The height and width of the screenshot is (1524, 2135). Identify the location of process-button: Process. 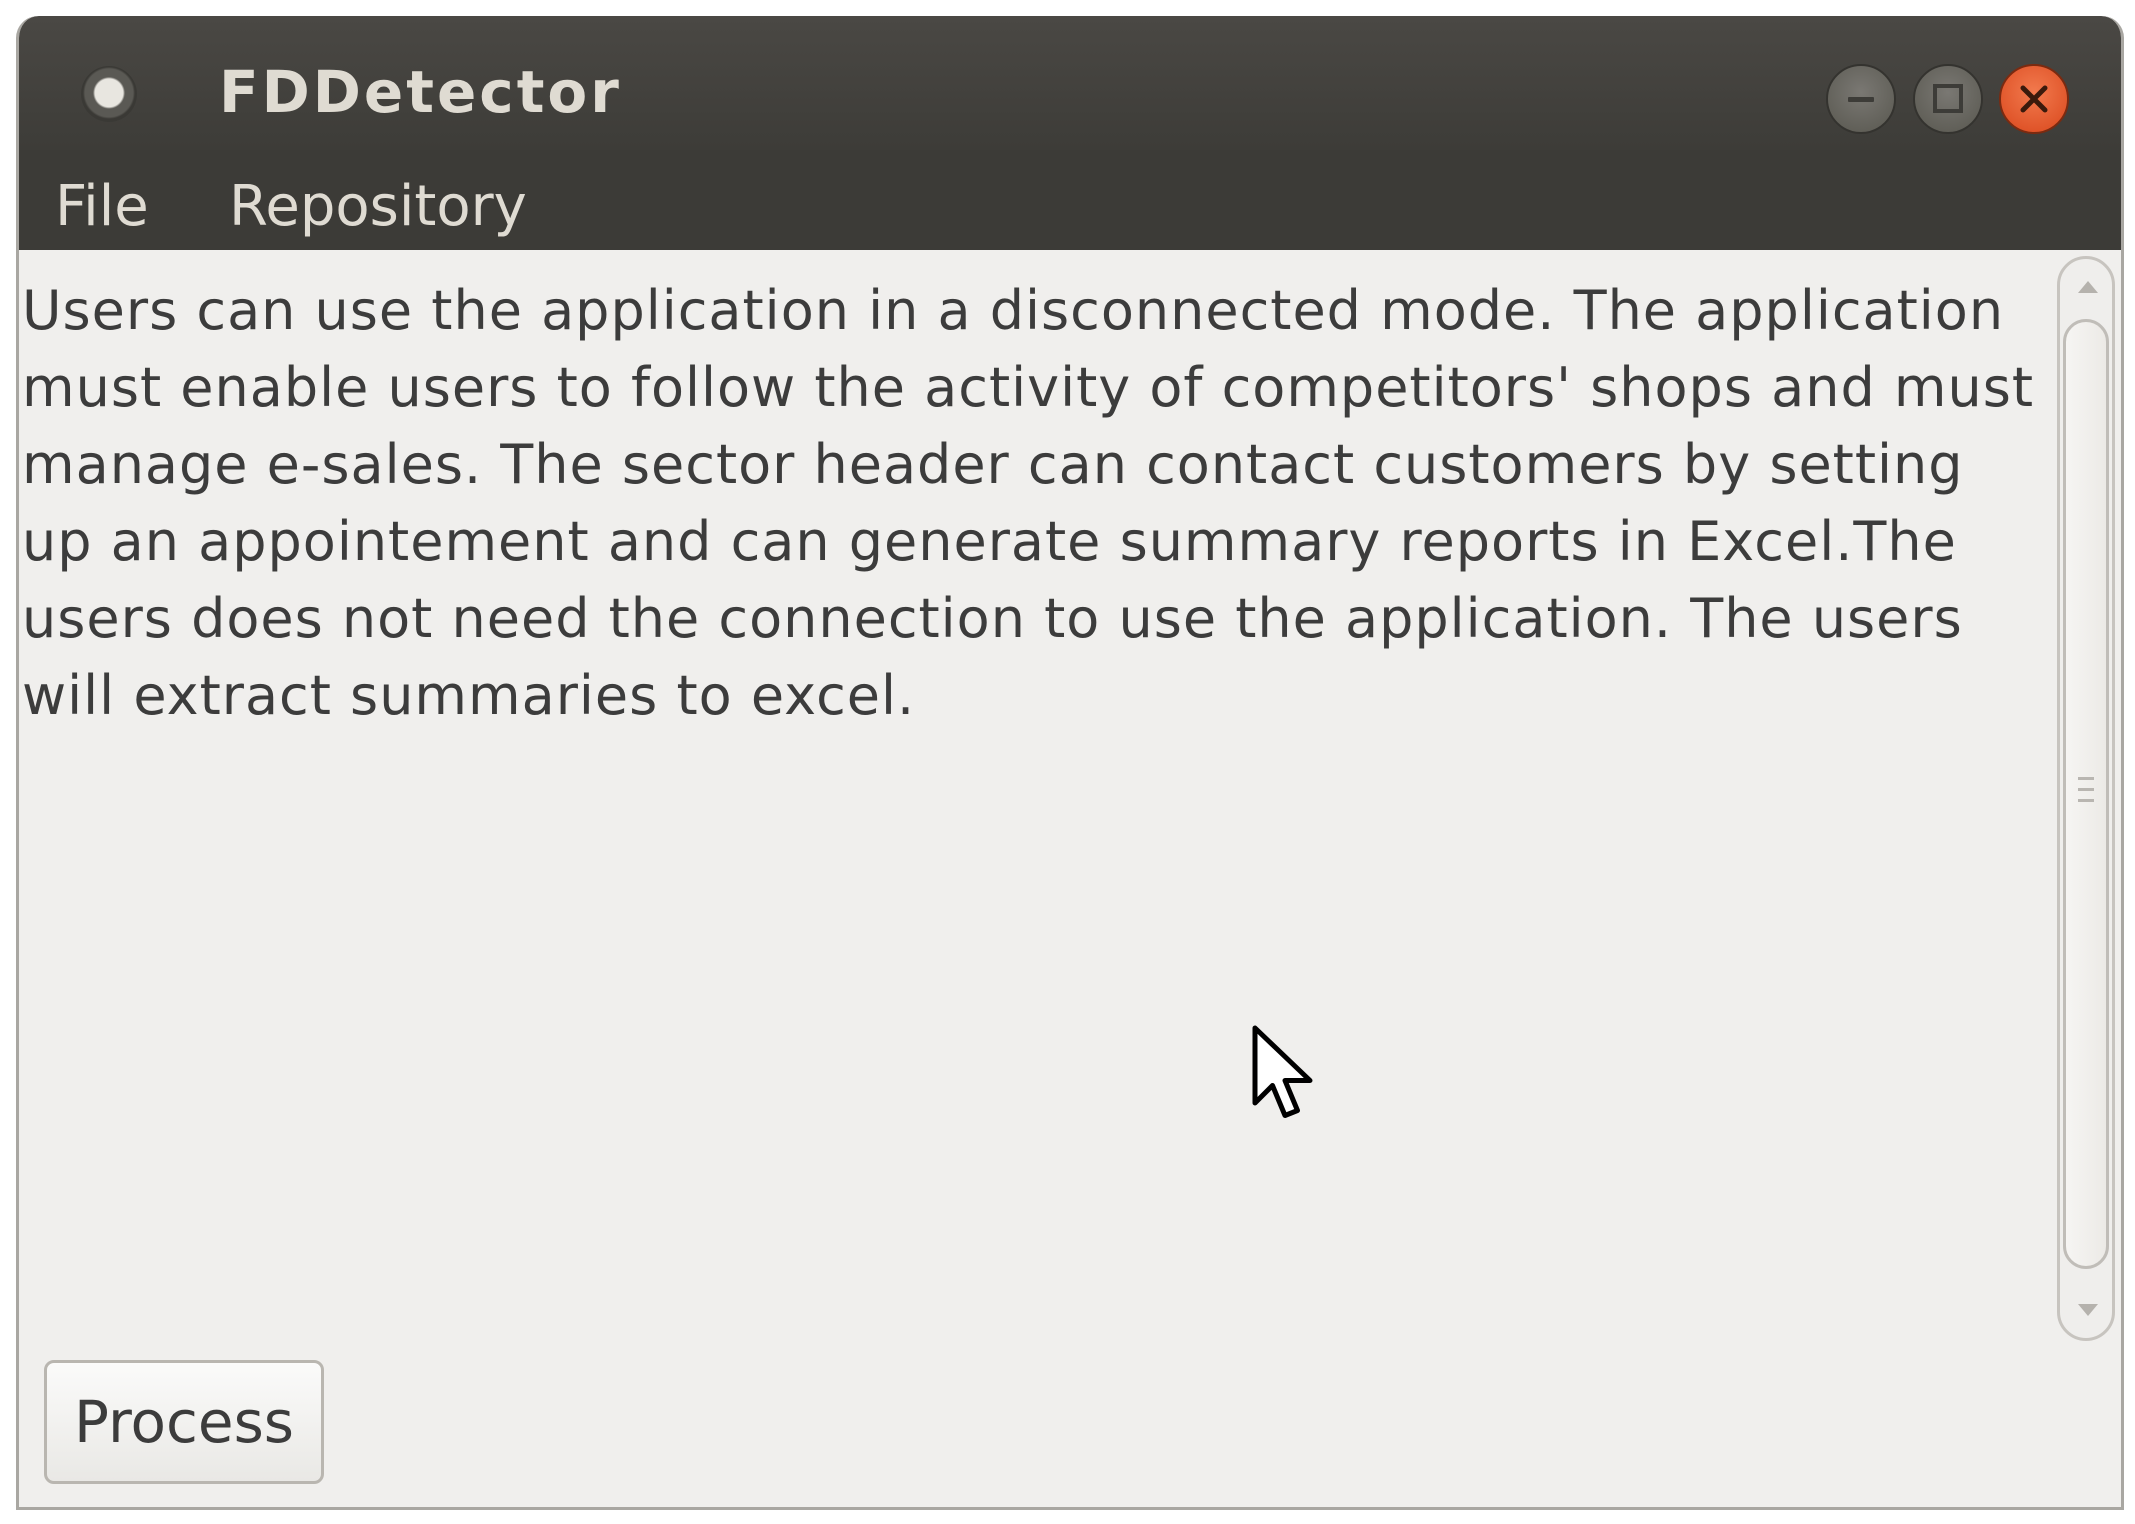
(184, 1422).